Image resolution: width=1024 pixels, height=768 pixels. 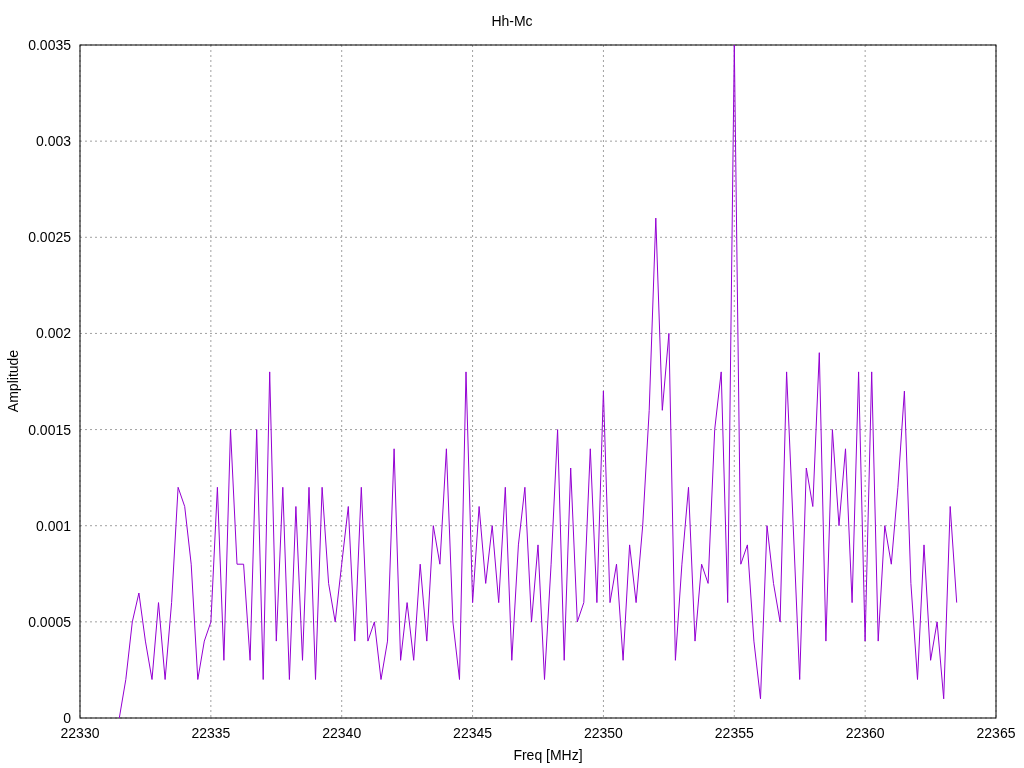 What do you see at coordinates (67, 718) in the screenshot?
I see `tick-label: 0` at bounding box center [67, 718].